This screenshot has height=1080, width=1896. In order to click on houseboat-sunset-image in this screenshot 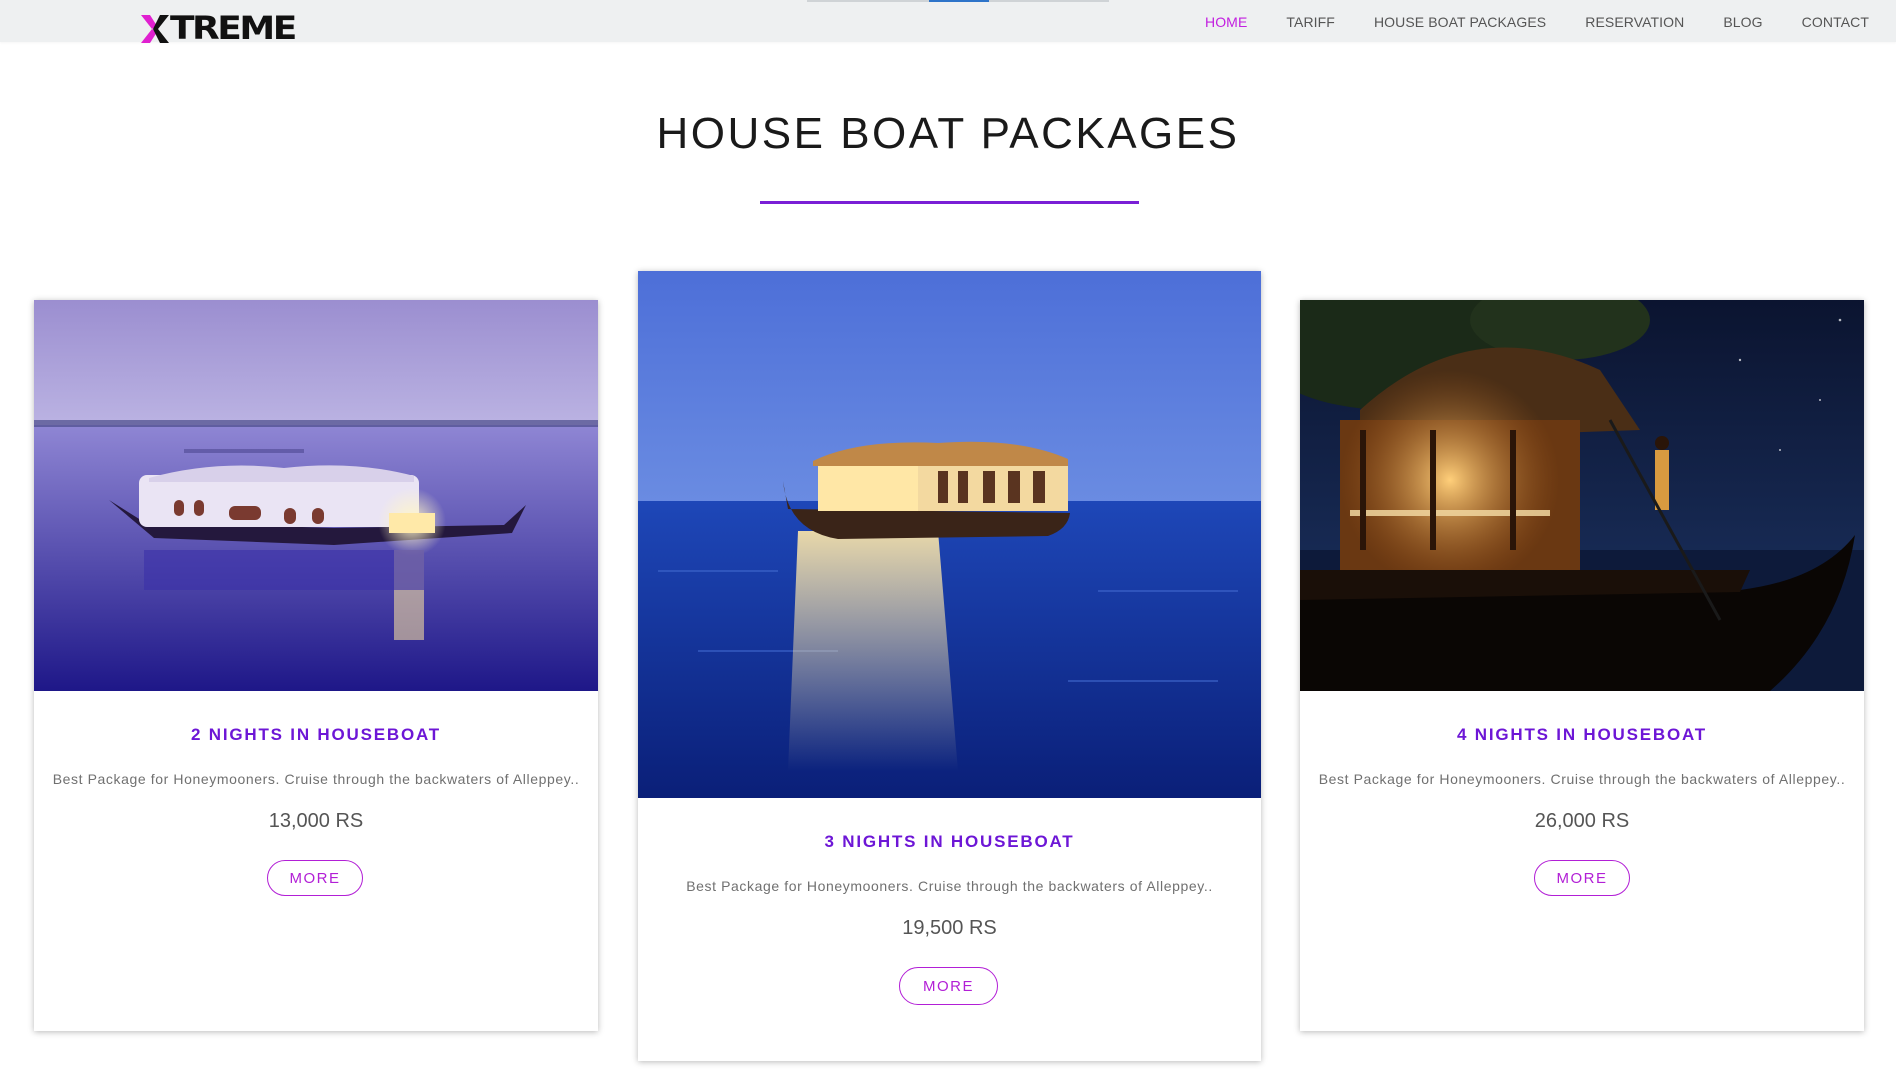, I will do `click(316, 495)`.